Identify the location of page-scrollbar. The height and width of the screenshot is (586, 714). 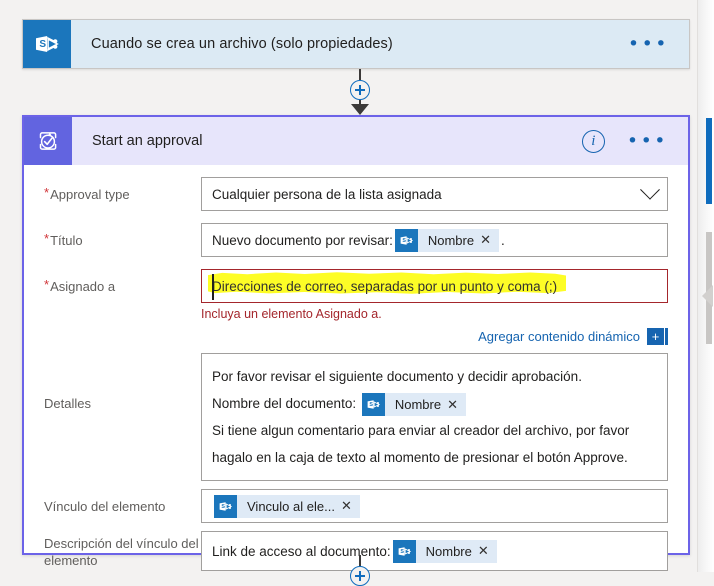
(705, 286).